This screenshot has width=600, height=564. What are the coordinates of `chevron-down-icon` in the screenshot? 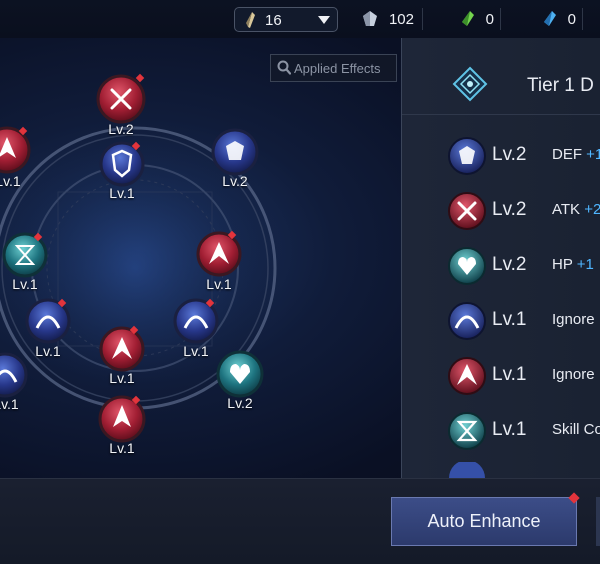 It's located at (324, 20).